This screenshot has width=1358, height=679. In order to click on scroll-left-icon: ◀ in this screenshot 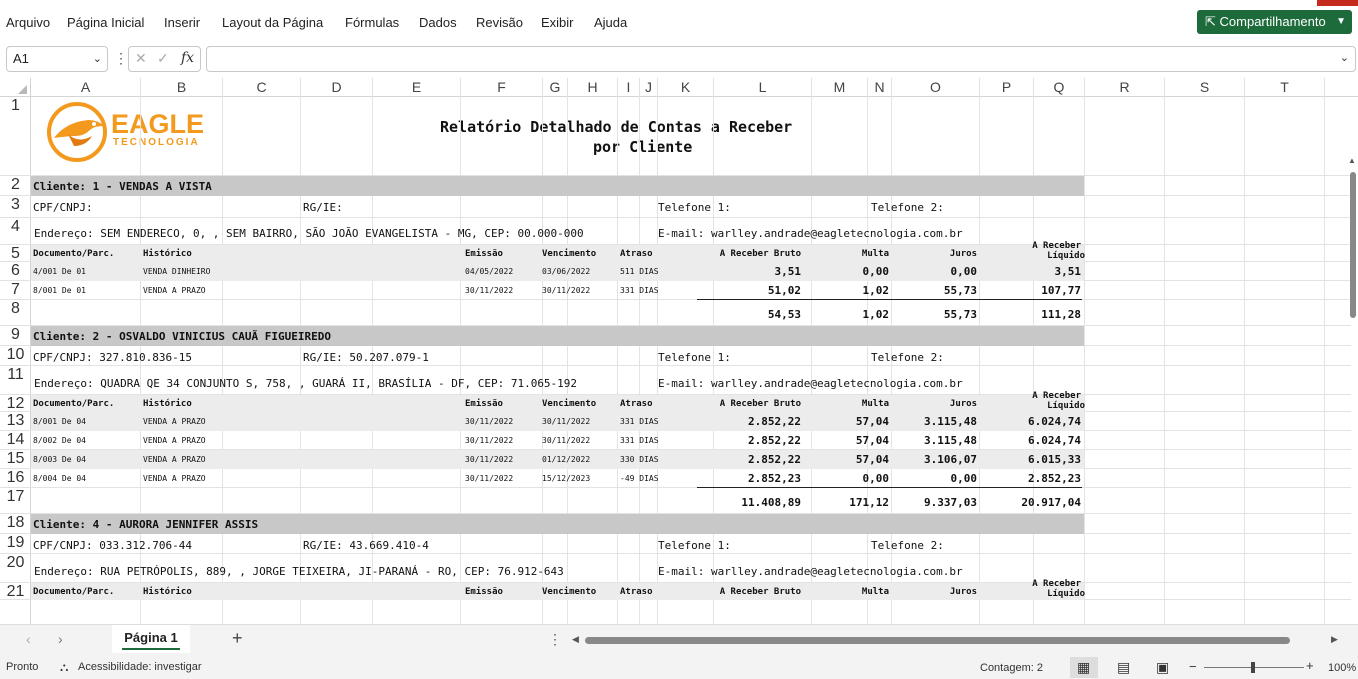, I will do `click(575, 639)`.